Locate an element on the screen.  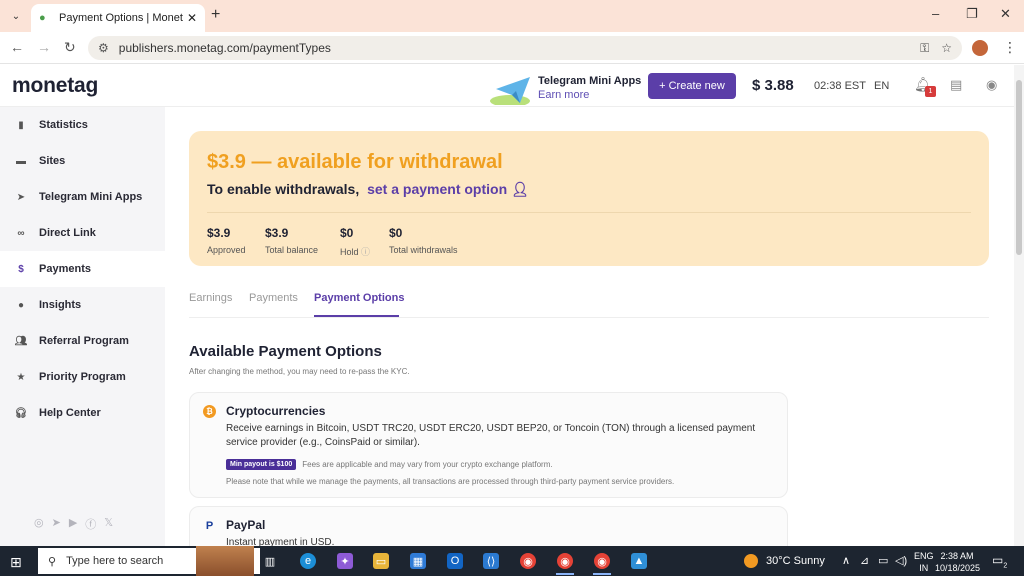
gift-icon: ▤ is located at coordinates (956, 85).